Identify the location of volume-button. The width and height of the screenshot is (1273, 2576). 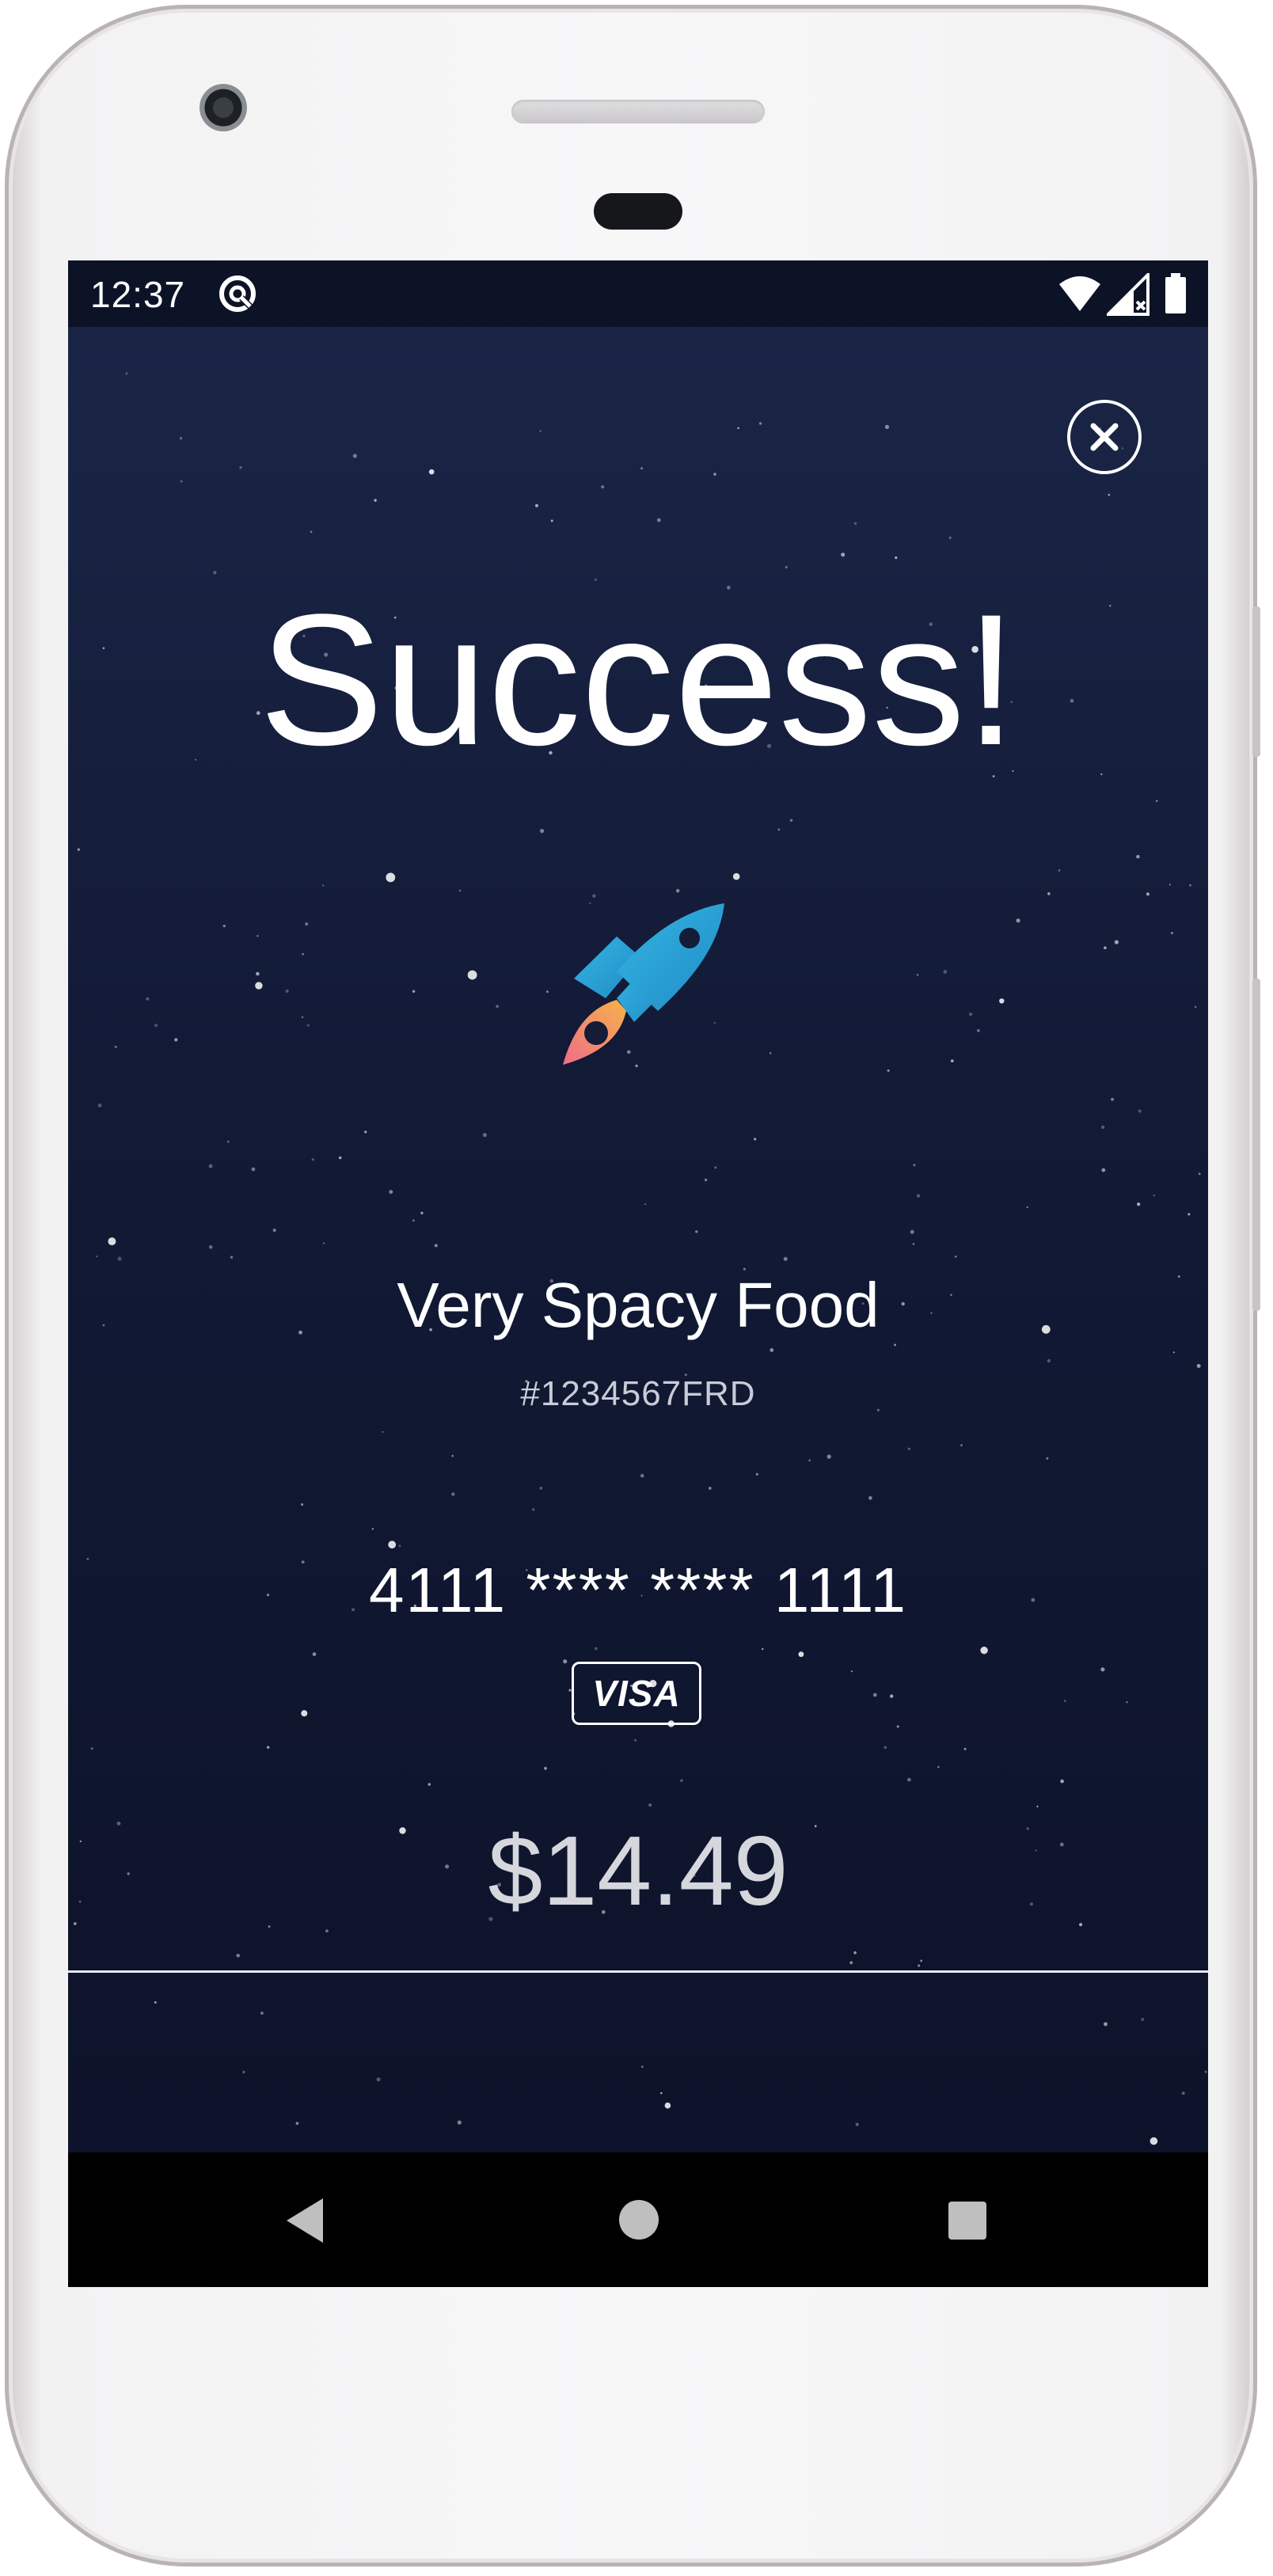
(1256, 1144).